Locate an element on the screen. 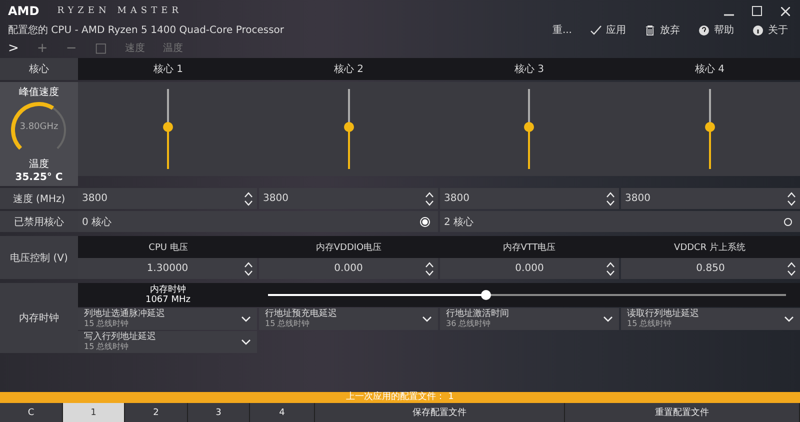 Image resolution: width=800 pixels, height=422 pixels. radio-option: 2 核心 is located at coordinates (620, 221).